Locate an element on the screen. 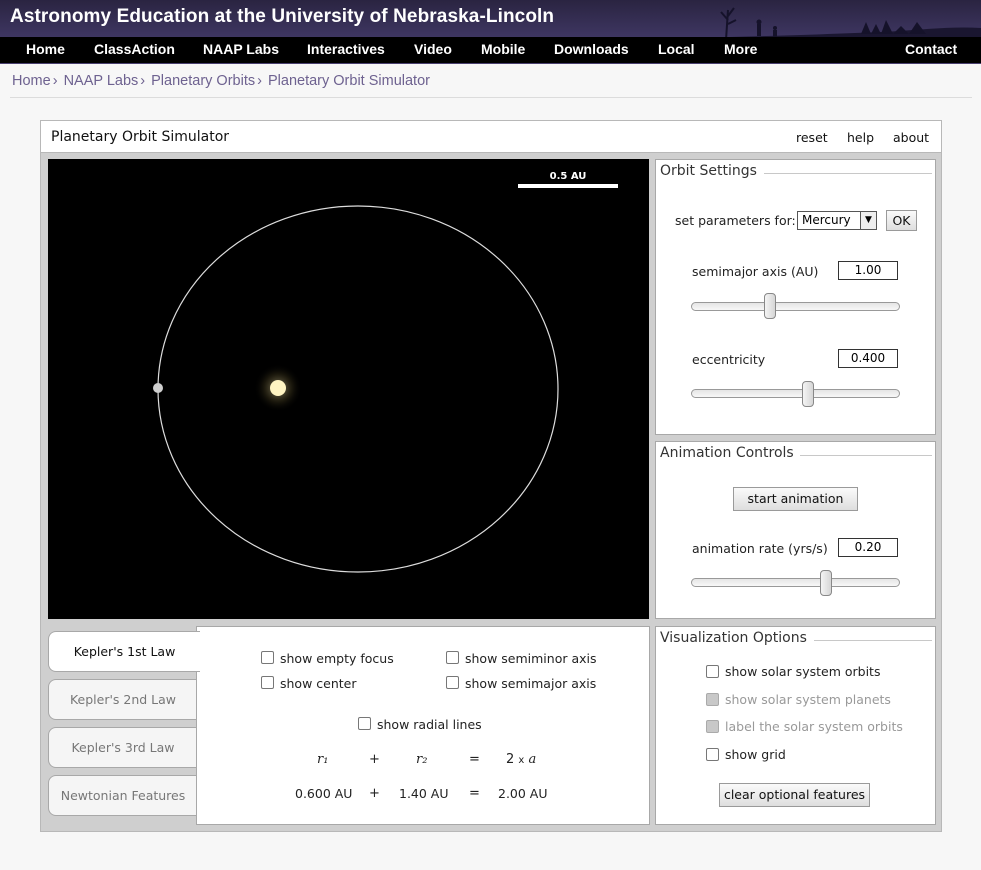 The image size is (981, 870). show-empty-focus-label: show empty focus is located at coordinates (337, 658).